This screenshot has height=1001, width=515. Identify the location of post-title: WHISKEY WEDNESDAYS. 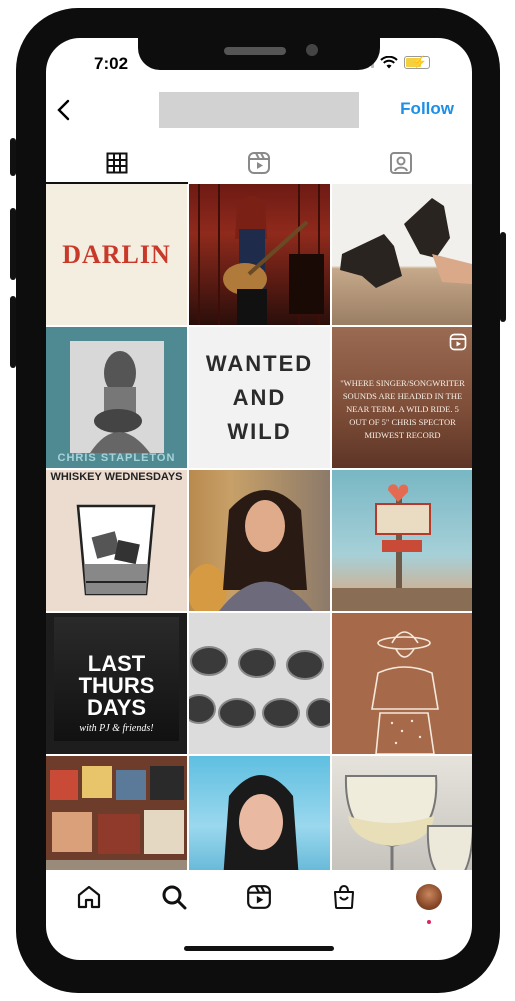
(116, 477).